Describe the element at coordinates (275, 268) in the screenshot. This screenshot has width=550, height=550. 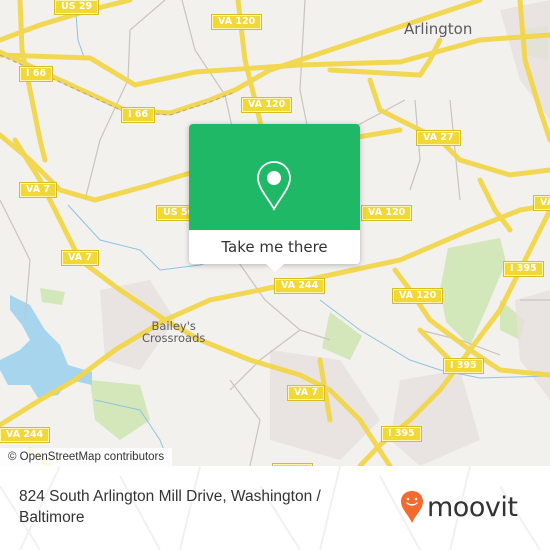
I see `popup-pointer` at that location.